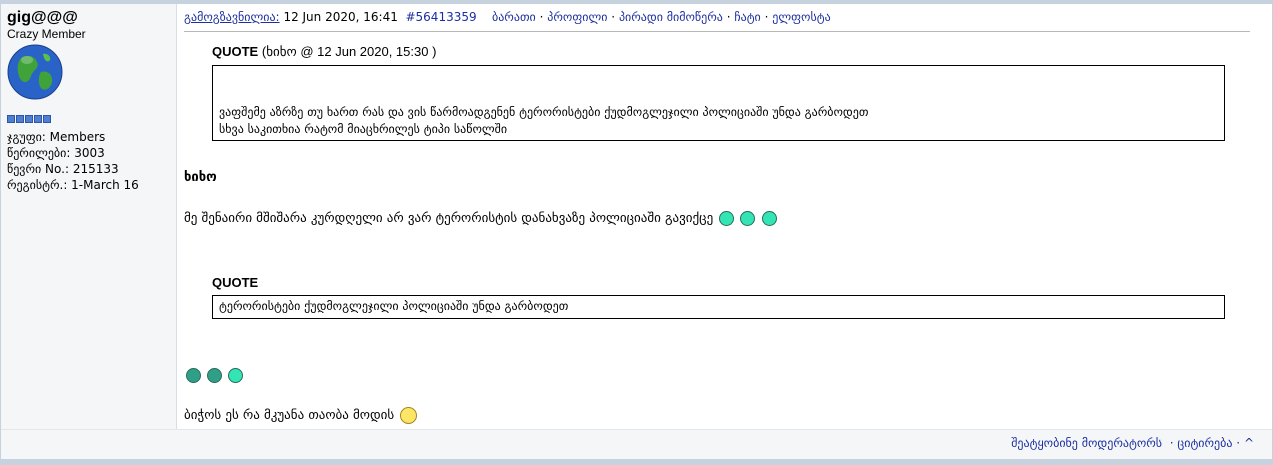  I want to click on report-moderator-link: შეატყობინე მოდერატორს, so click(1086, 443).